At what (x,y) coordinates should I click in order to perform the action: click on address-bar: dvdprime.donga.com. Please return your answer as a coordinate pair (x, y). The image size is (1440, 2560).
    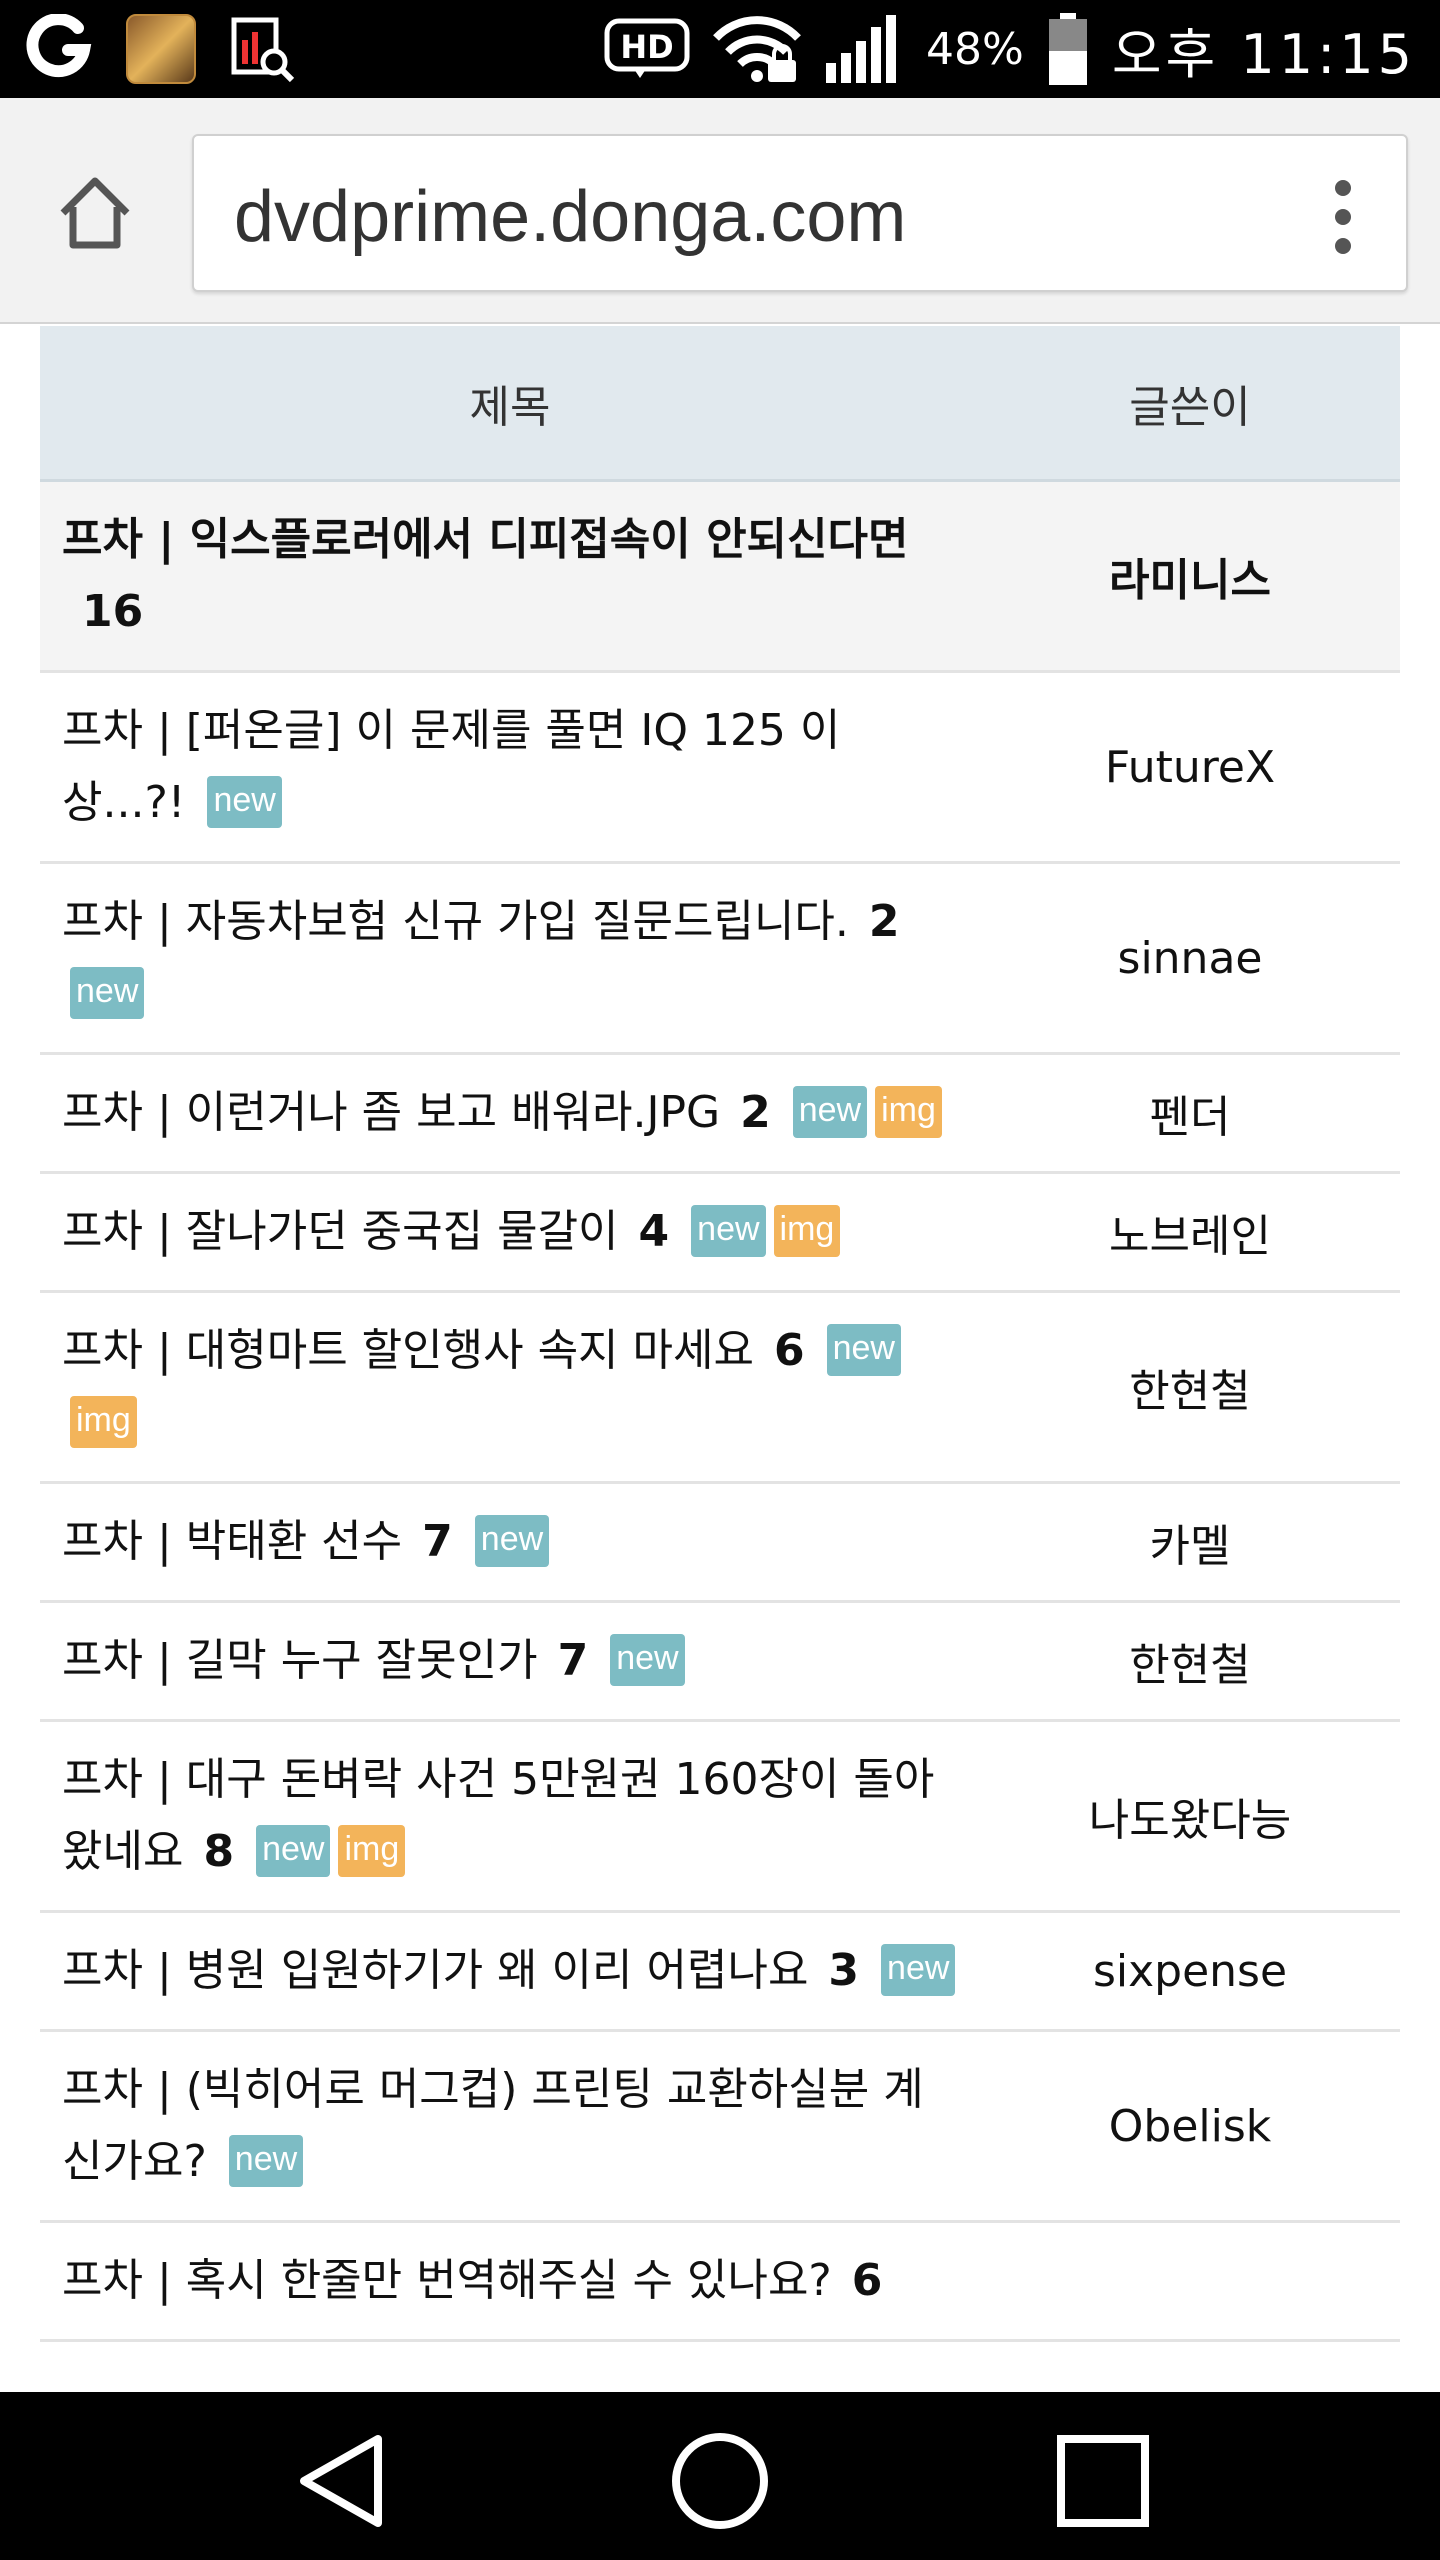
    Looking at the image, I should click on (800, 213).